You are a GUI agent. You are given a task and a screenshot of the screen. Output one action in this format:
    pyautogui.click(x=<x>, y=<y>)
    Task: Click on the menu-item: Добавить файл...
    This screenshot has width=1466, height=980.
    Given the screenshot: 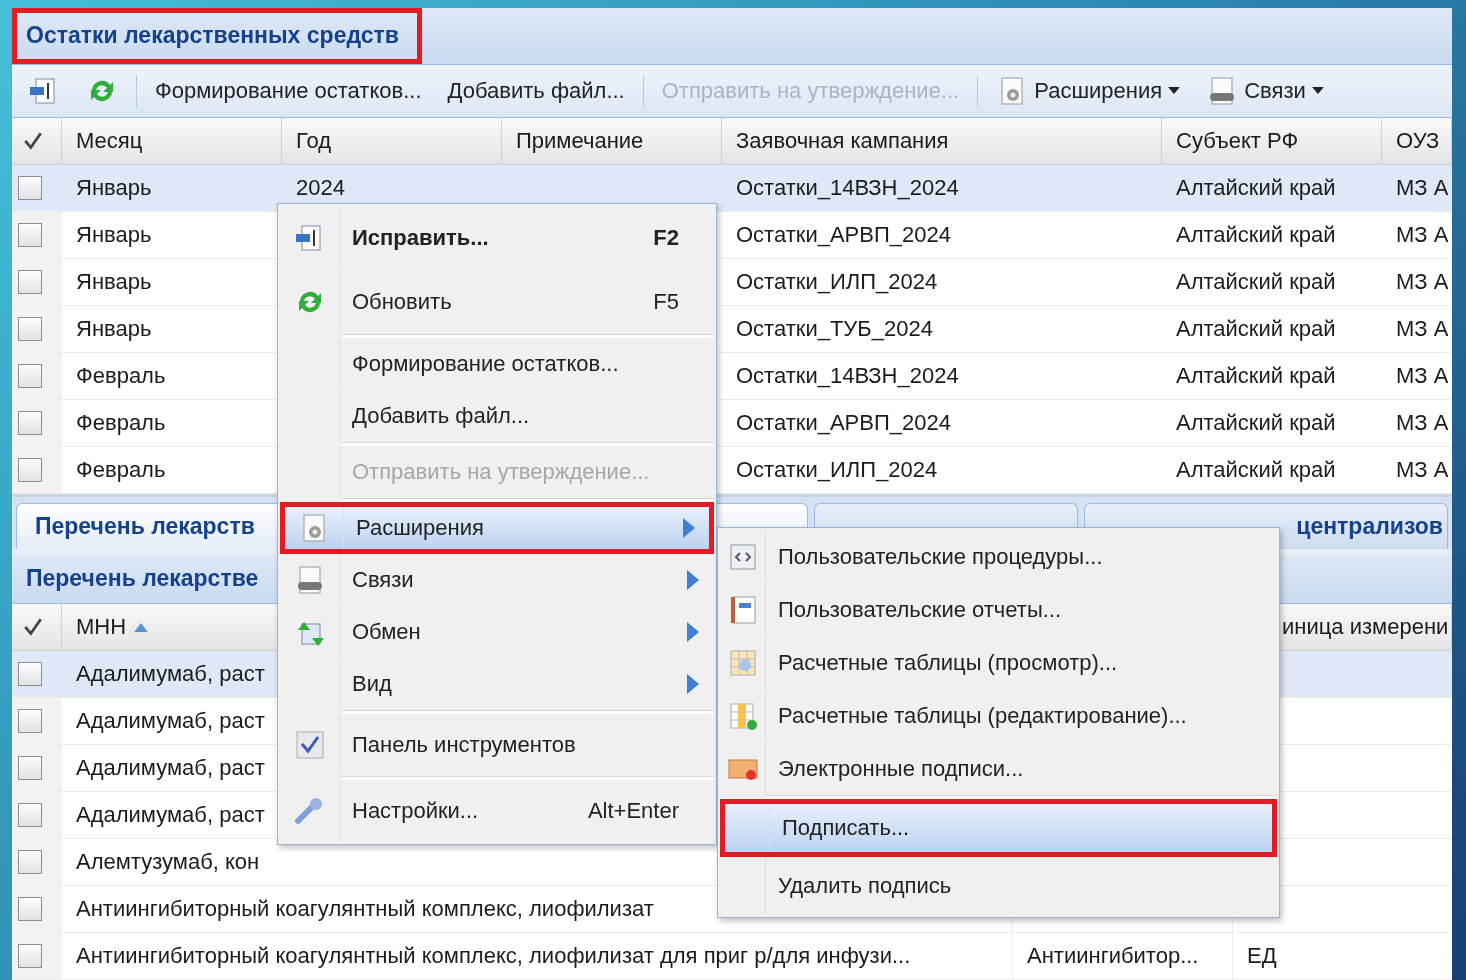 What is the action you would take?
    pyautogui.click(x=497, y=416)
    